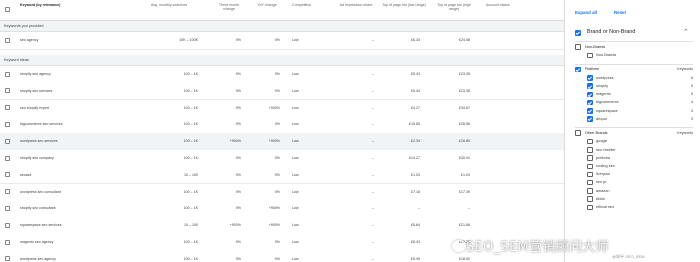 The image size is (700, 262). What do you see at coordinates (16, 60) in the screenshot?
I see `ideas-section-label: Keyword ideas` at bounding box center [16, 60].